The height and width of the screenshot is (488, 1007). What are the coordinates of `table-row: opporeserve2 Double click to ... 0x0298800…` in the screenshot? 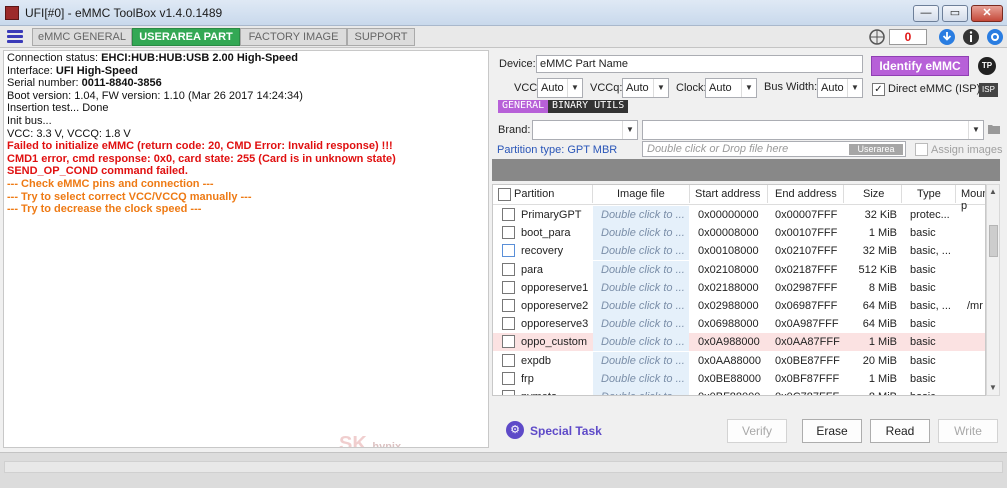 It's located at (739, 306).